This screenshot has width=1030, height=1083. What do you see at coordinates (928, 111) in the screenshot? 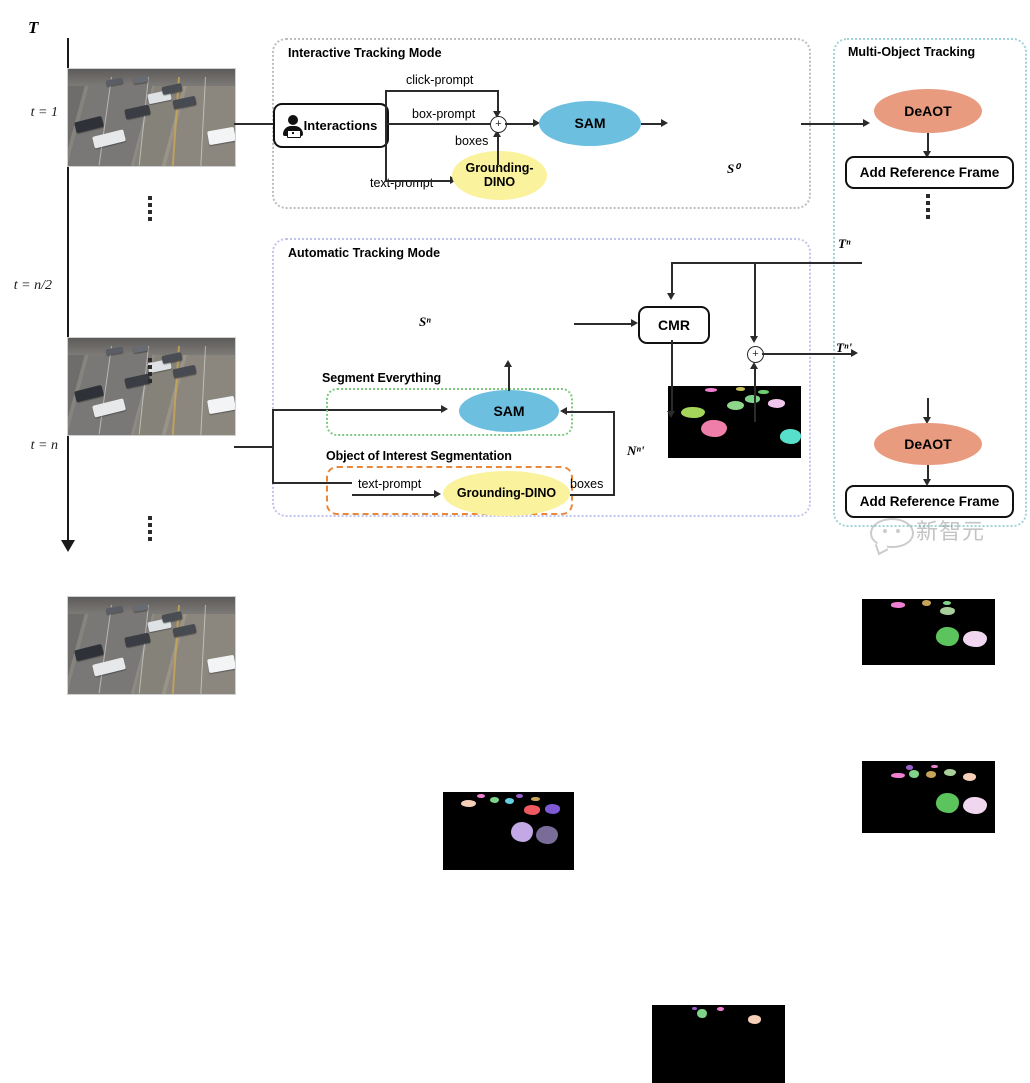
I see `deaot-node-top: DeAOT` at bounding box center [928, 111].